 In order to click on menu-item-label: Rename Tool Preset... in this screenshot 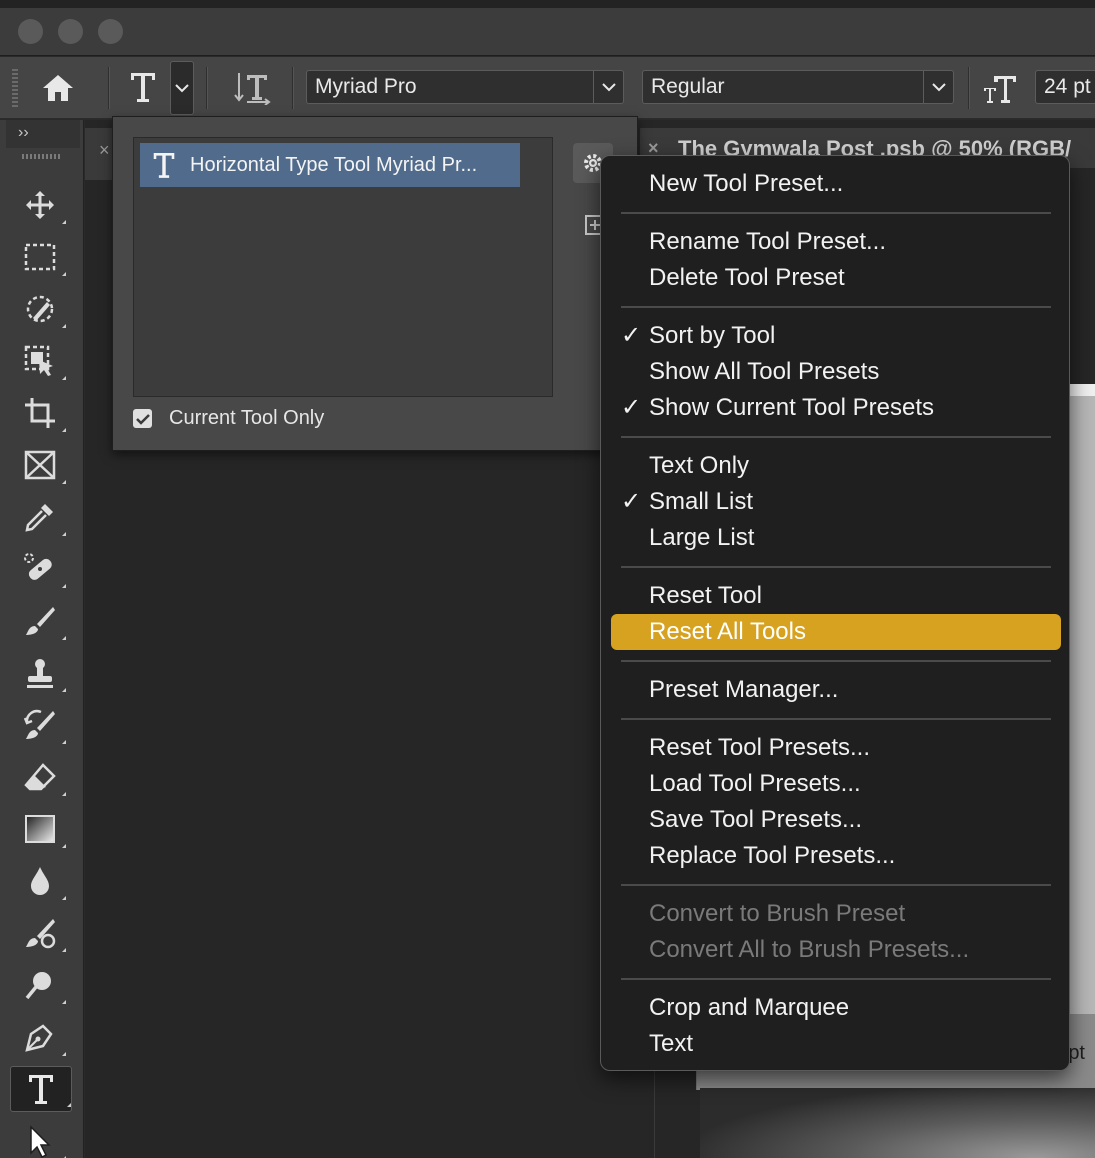, I will do `click(768, 241)`.